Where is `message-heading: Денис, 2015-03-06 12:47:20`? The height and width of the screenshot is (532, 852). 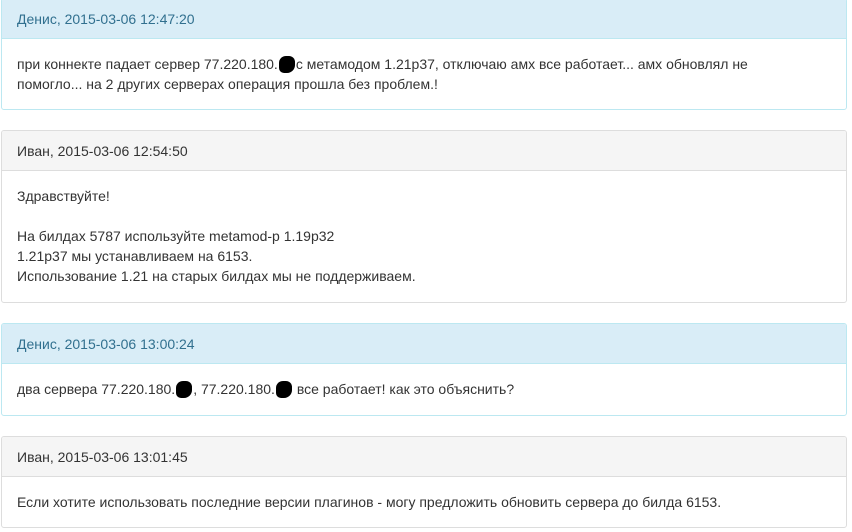
message-heading: Денис, 2015-03-06 12:47:20 is located at coordinates (424, 19).